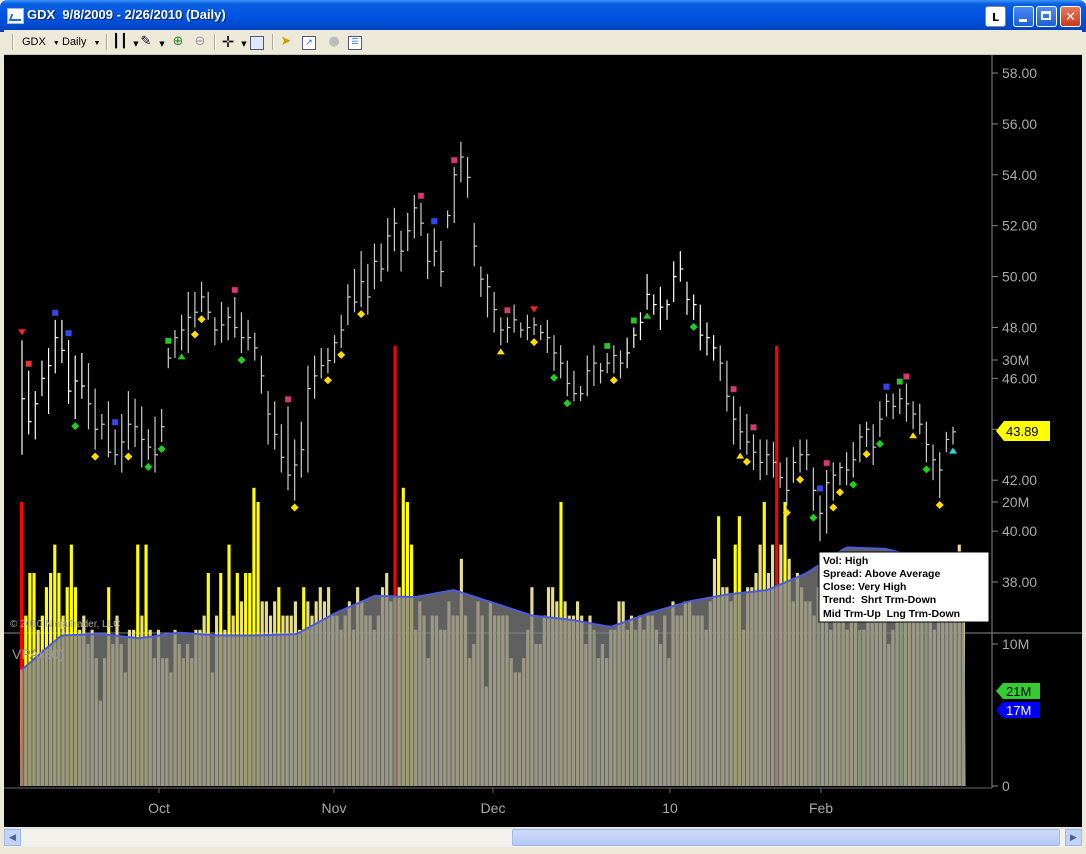  I want to click on maximize-icon, so click(1046, 15).